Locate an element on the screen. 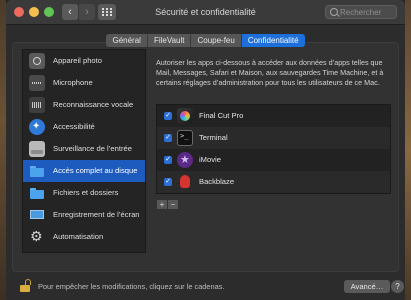 The width and height of the screenshot is (411, 300). terminal-icon is located at coordinates (185, 138).